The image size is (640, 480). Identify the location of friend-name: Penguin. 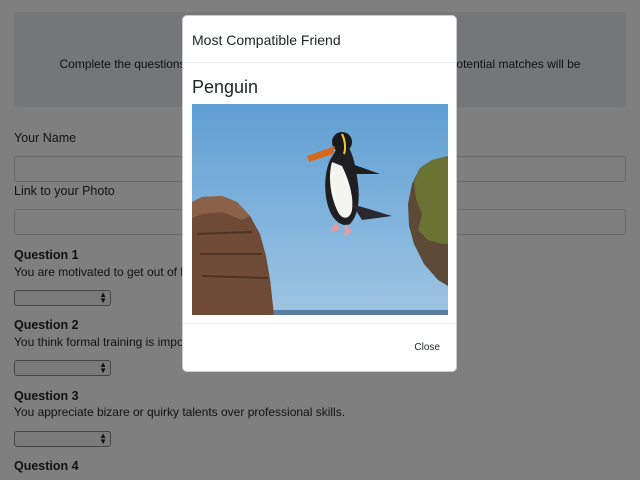
(225, 87).